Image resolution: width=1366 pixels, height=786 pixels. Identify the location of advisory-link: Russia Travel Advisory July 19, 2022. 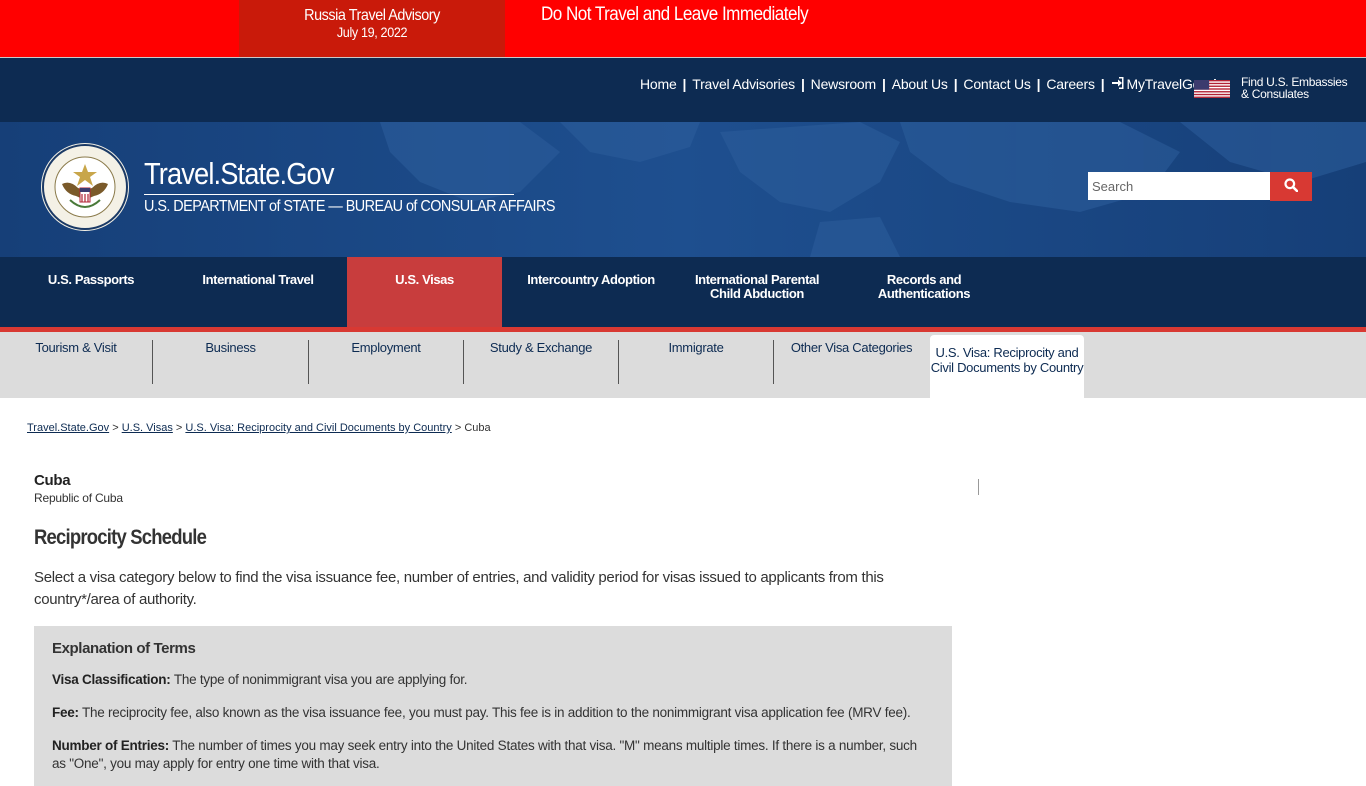
(372, 28).